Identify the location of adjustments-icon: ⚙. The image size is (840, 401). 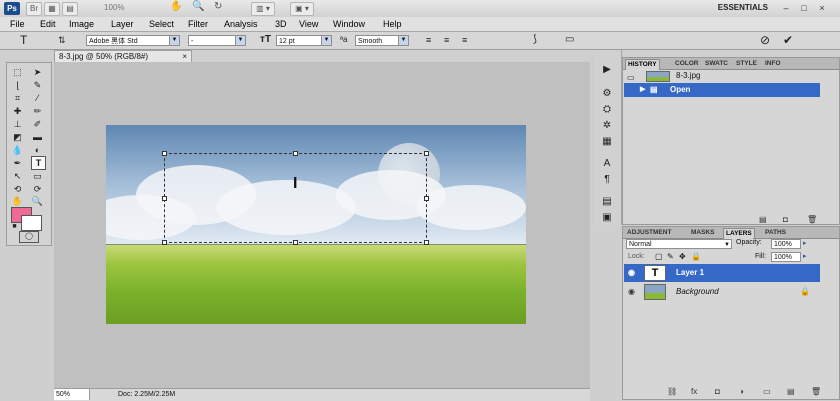
(607, 94).